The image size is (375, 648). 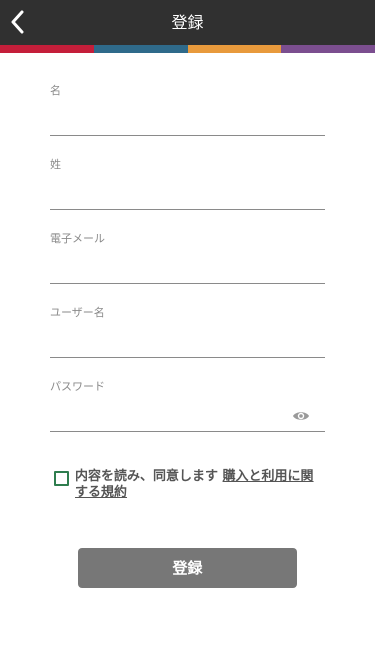 I want to click on stripe-segment-purple, so click(x=328, y=49).